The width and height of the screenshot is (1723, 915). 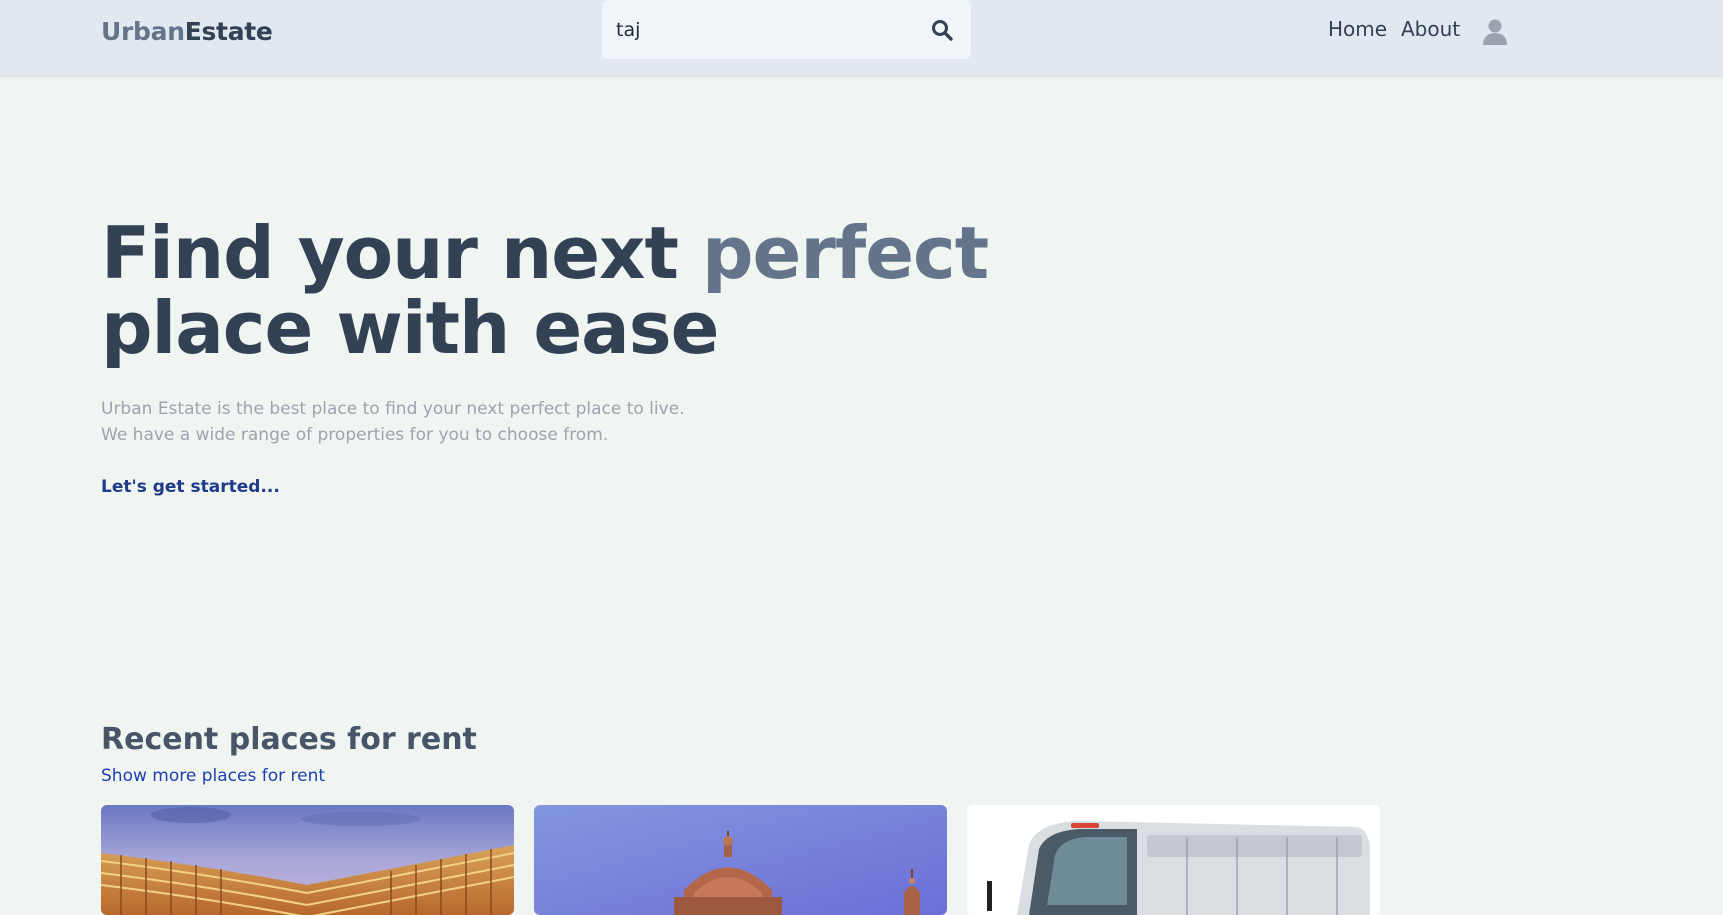 I want to click on logo-urban: Urban, so click(x=143, y=31).